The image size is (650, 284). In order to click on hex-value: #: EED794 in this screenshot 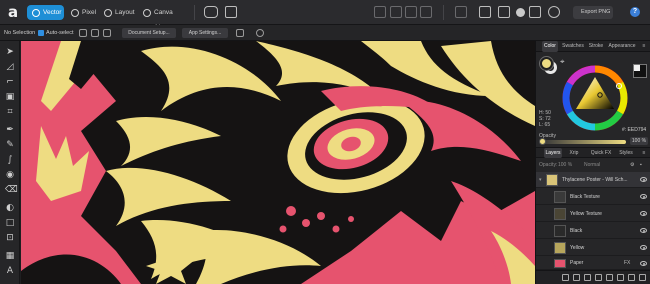, I will do `click(634, 130)`.